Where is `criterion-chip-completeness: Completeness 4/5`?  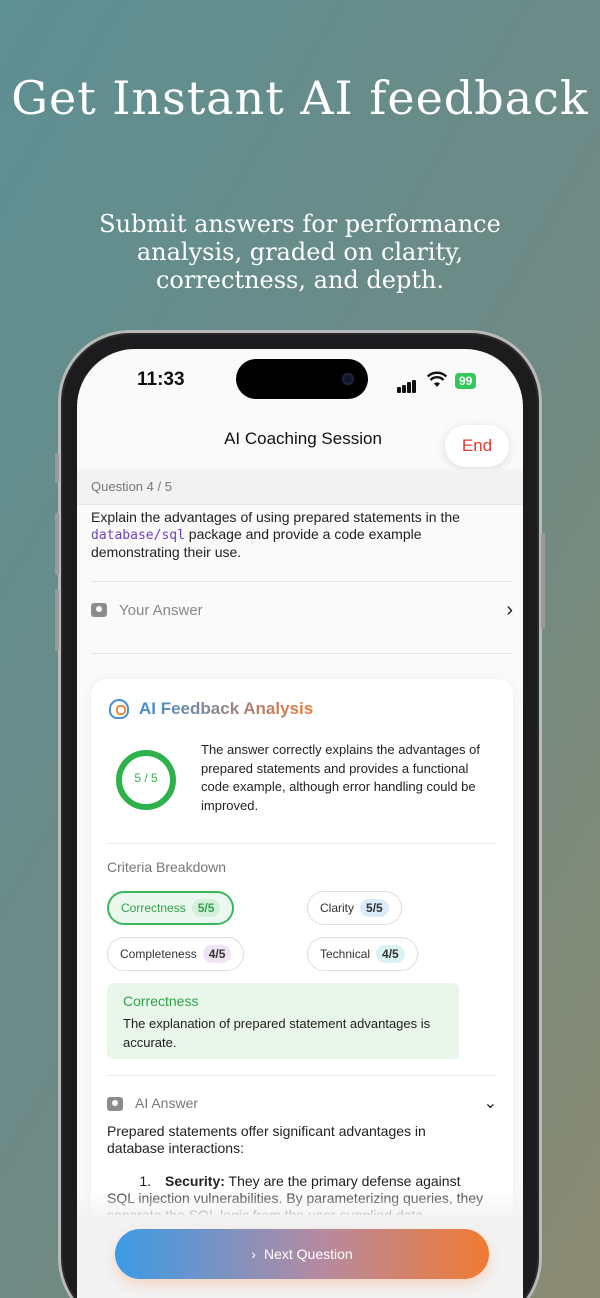
criterion-chip-completeness: Completeness 4/5 is located at coordinates (176, 954).